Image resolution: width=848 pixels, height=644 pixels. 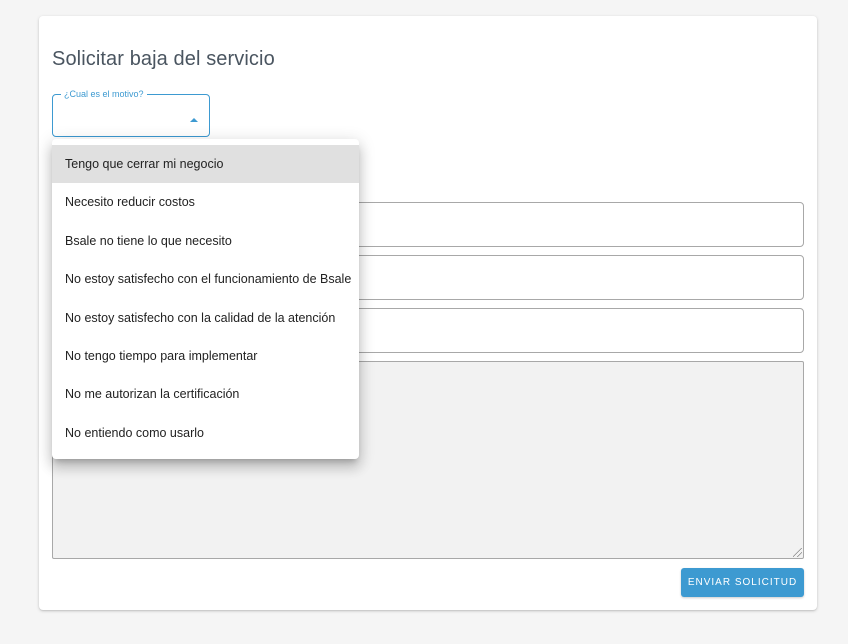 What do you see at coordinates (131, 113) in the screenshot?
I see `reason-select: ¿Cual es el motivo?` at bounding box center [131, 113].